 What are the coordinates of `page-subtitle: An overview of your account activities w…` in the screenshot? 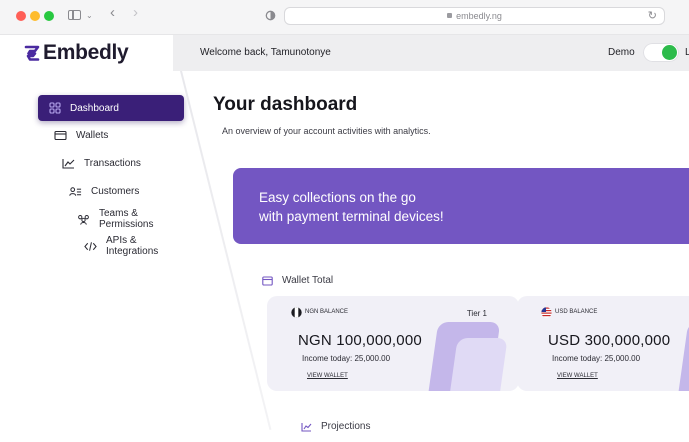 It's located at (326, 131).